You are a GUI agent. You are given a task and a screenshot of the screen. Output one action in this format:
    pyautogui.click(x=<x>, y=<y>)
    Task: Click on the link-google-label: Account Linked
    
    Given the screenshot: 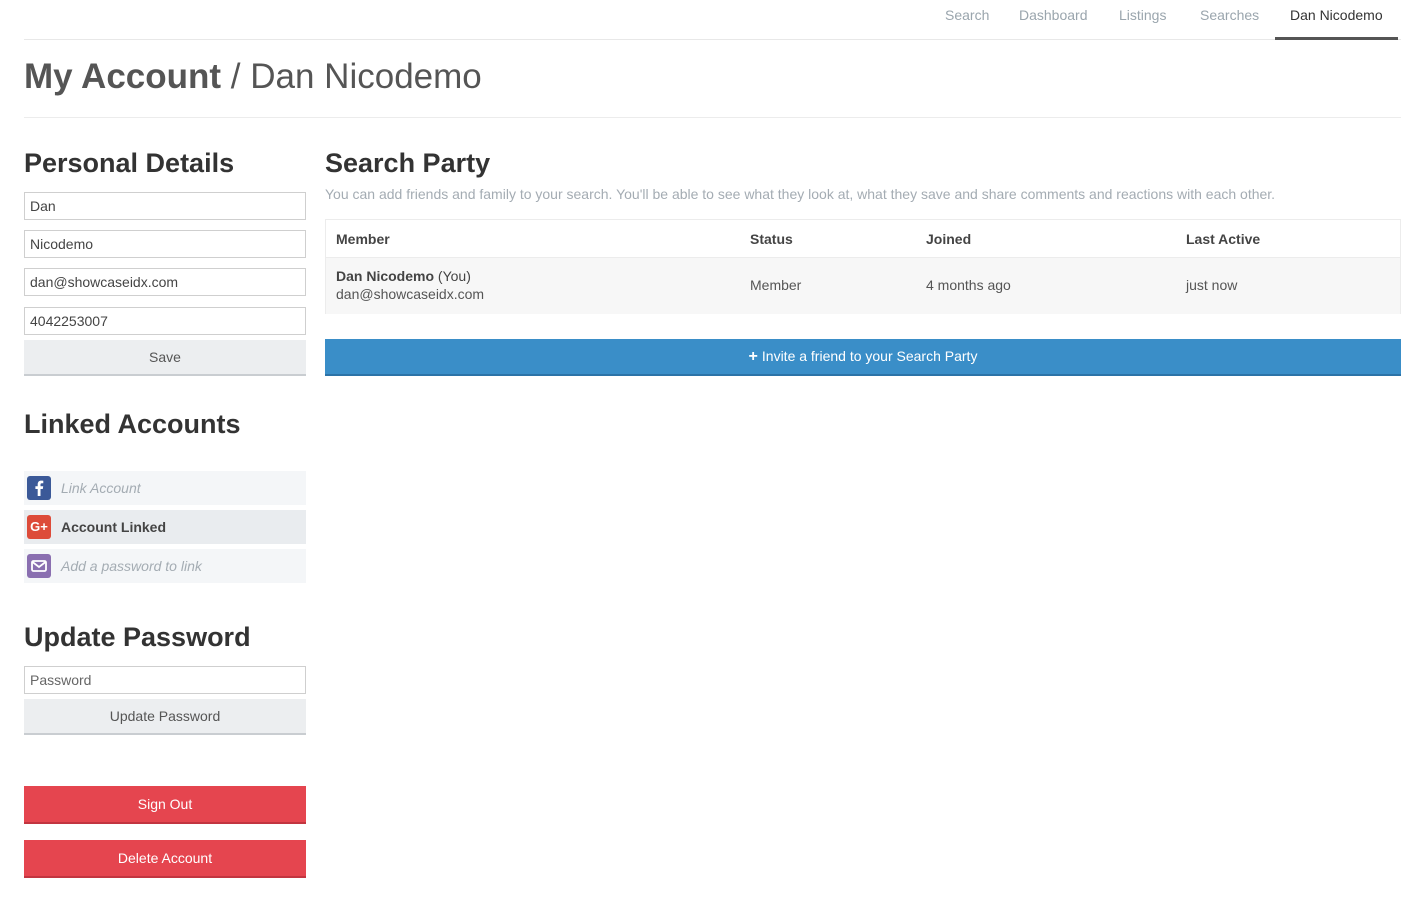 What is the action you would take?
    pyautogui.click(x=114, y=527)
    